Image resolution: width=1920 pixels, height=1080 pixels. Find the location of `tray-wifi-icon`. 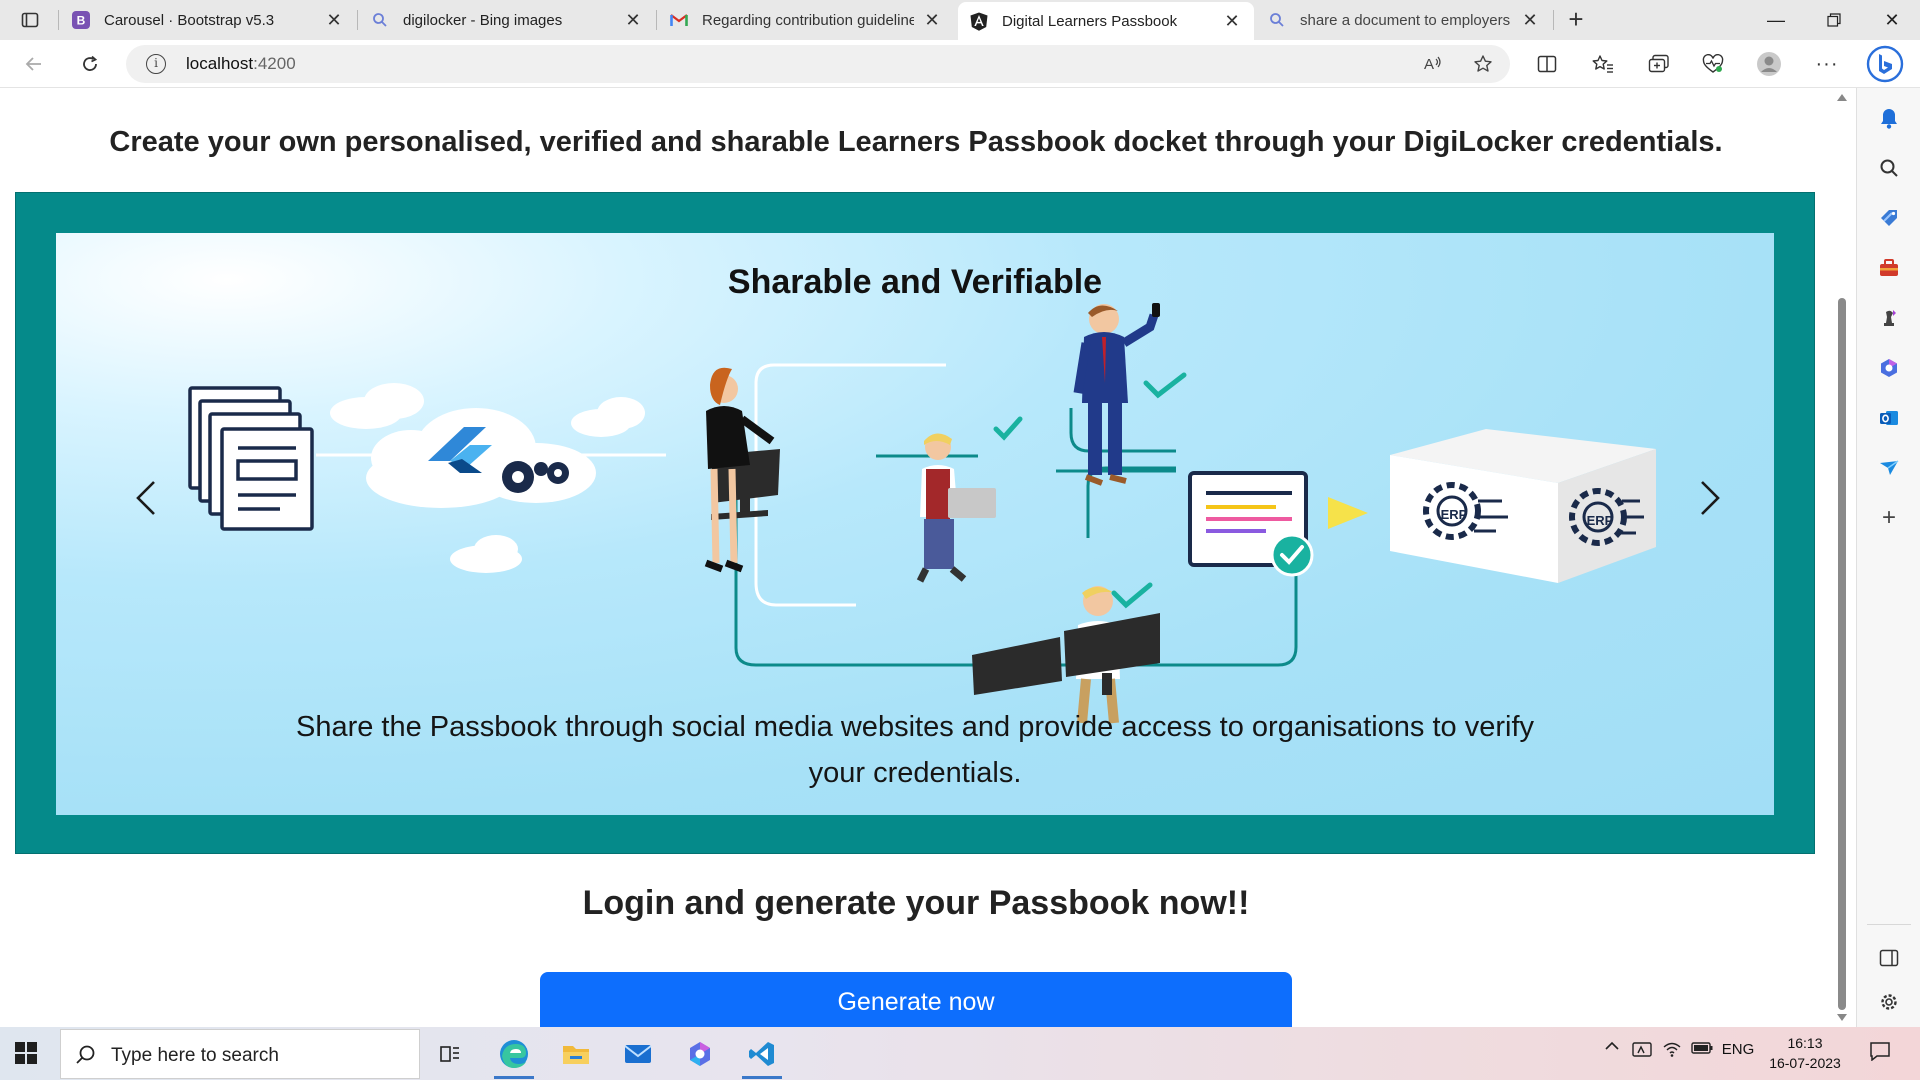

tray-wifi-icon is located at coordinates (1672, 1049).